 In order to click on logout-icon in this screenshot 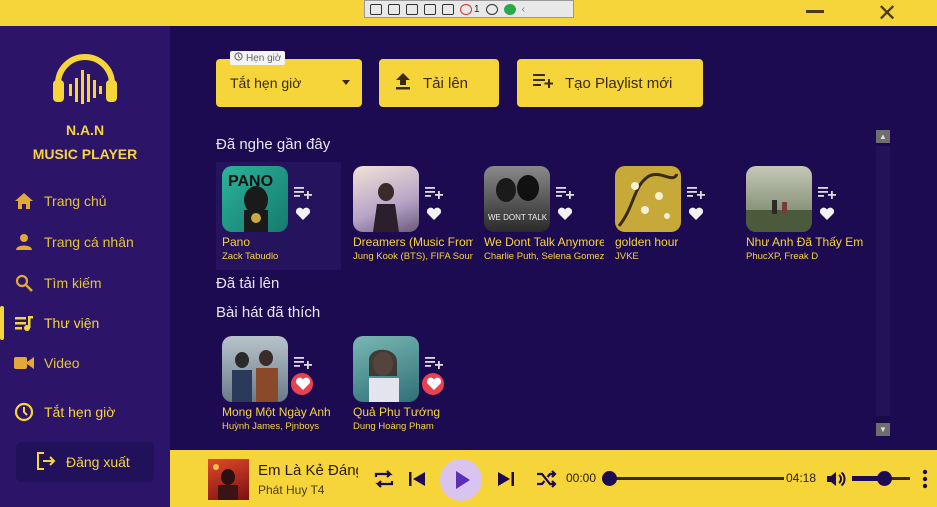, I will do `click(46, 462)`.